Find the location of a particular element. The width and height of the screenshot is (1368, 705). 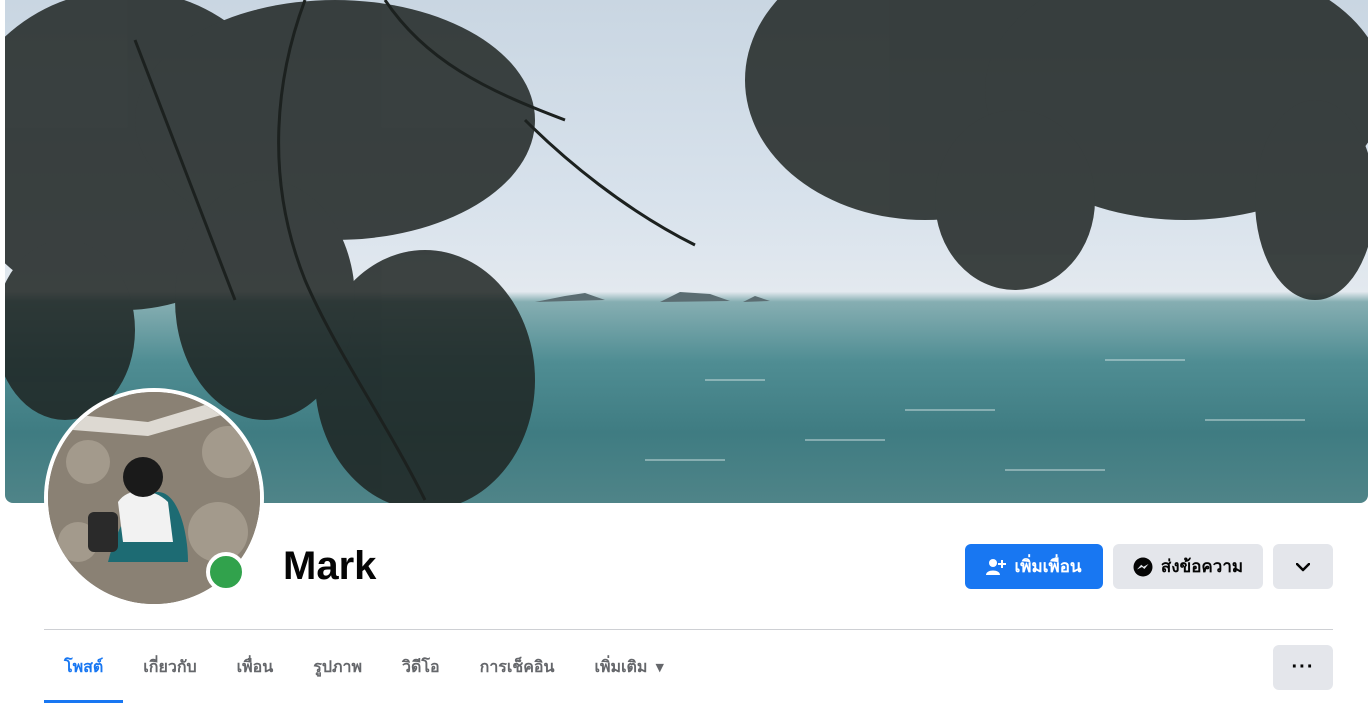

tab-videos: วิดีโอ is located at coordinates (421, 667).